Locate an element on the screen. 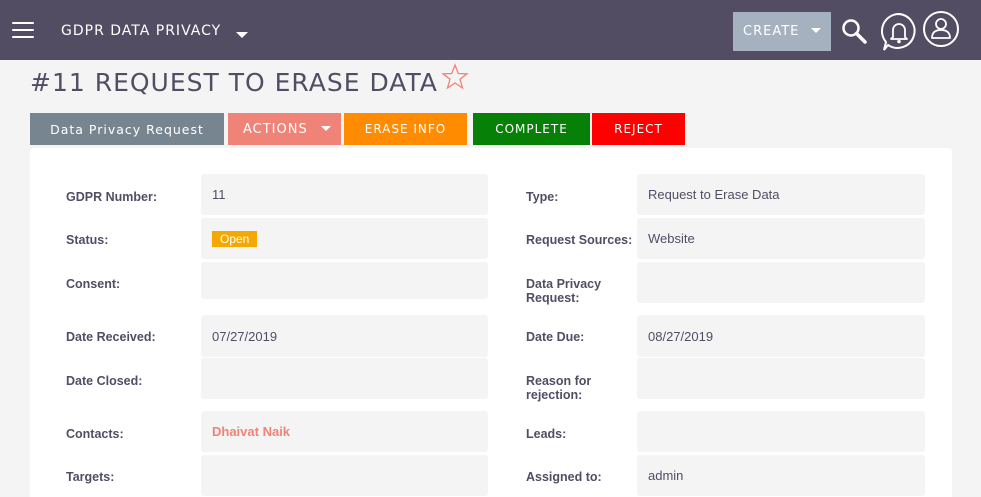 The image size is (981, 497). user-avatar-icon is located at coordinates (941, 29).